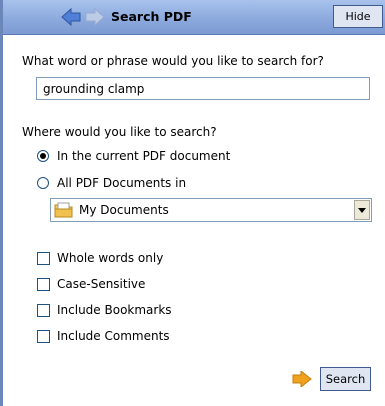  I want to click on chevron-down-icon, so click(362, 210).